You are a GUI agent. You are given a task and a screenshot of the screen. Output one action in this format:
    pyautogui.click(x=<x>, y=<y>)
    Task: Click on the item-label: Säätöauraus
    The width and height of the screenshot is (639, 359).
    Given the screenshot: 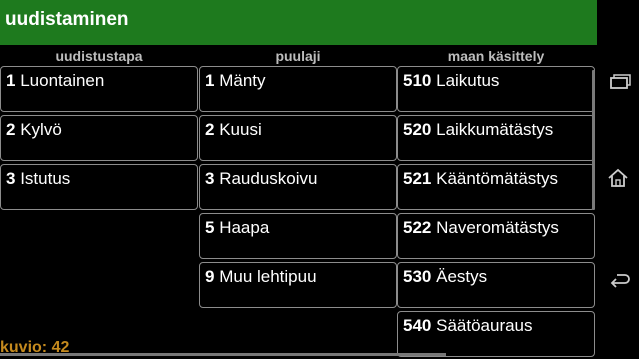 What is the action you would take?
    pyautogui.click(x=484, y=325)
    